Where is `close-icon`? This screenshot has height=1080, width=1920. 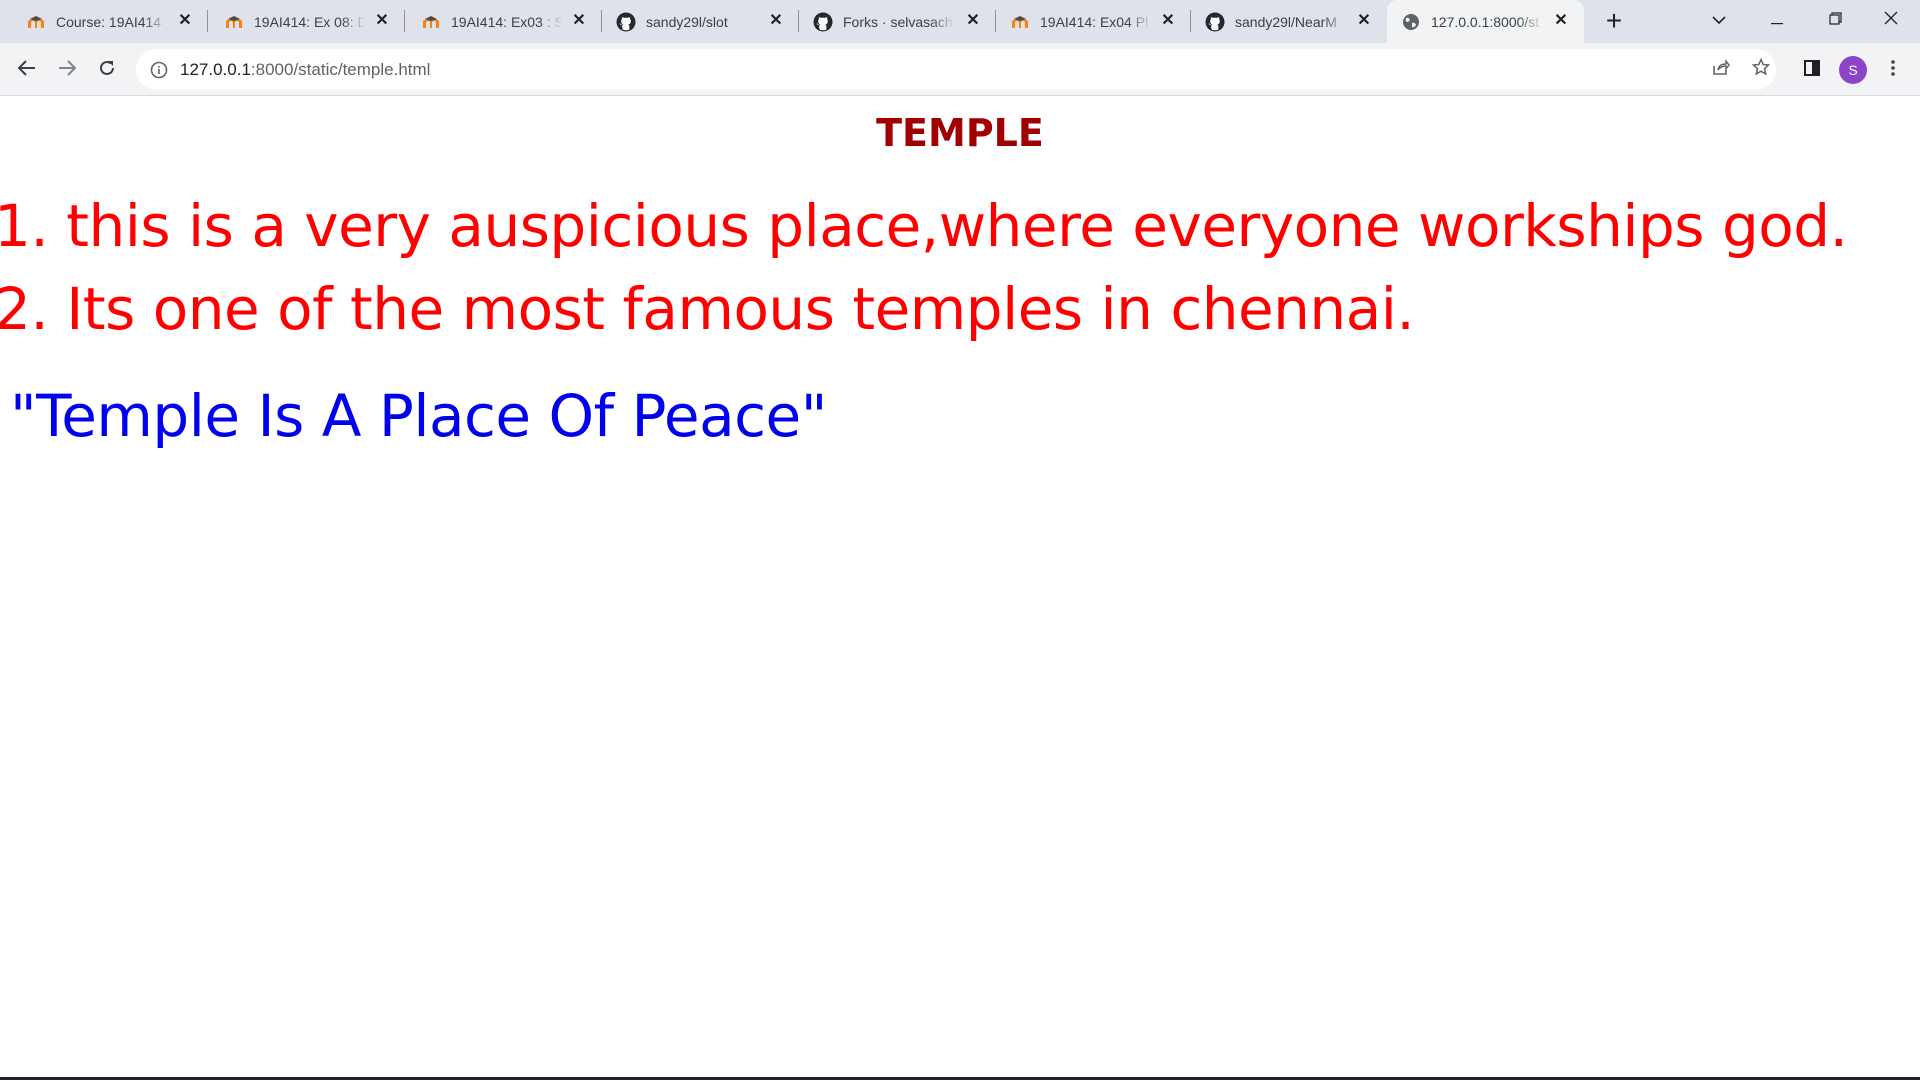
close-icon is located at coordinates (1891, 19).